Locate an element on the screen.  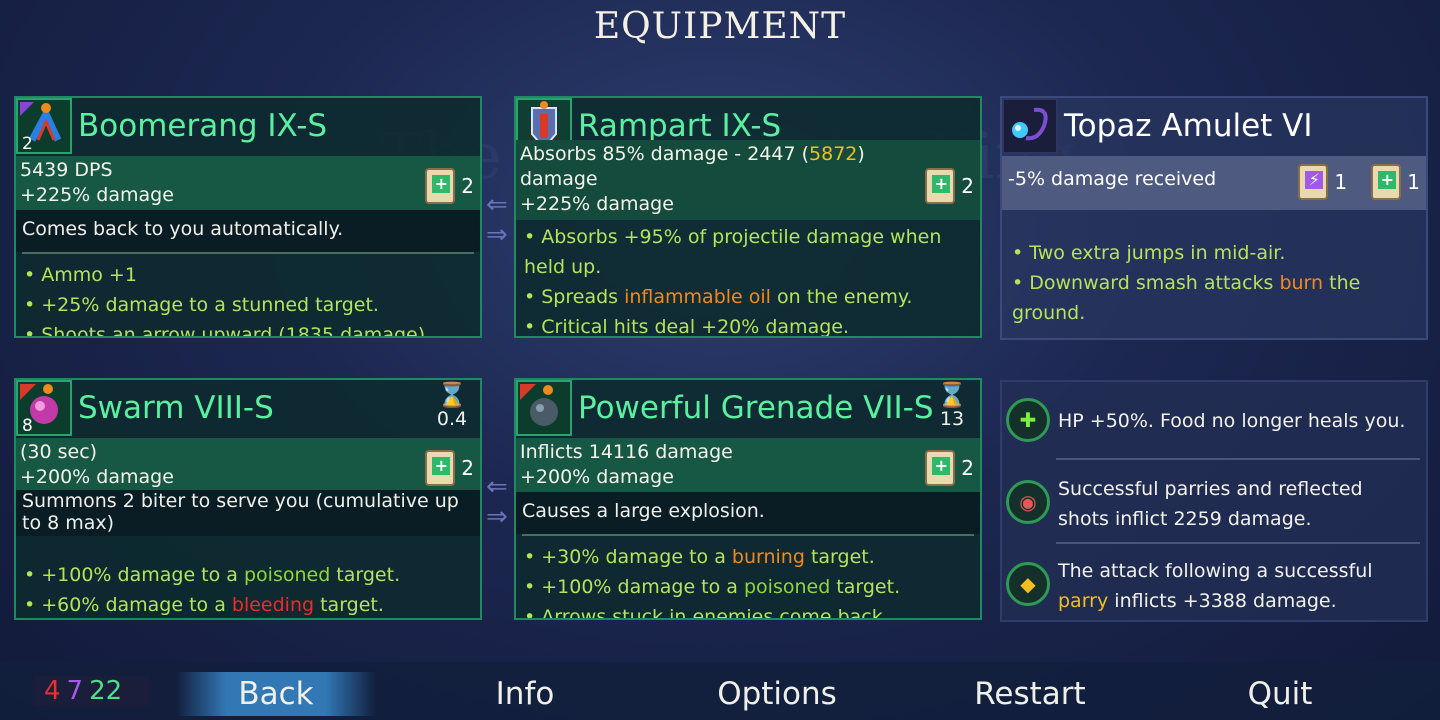
options-button: Options is located at coordinates (777, 694).